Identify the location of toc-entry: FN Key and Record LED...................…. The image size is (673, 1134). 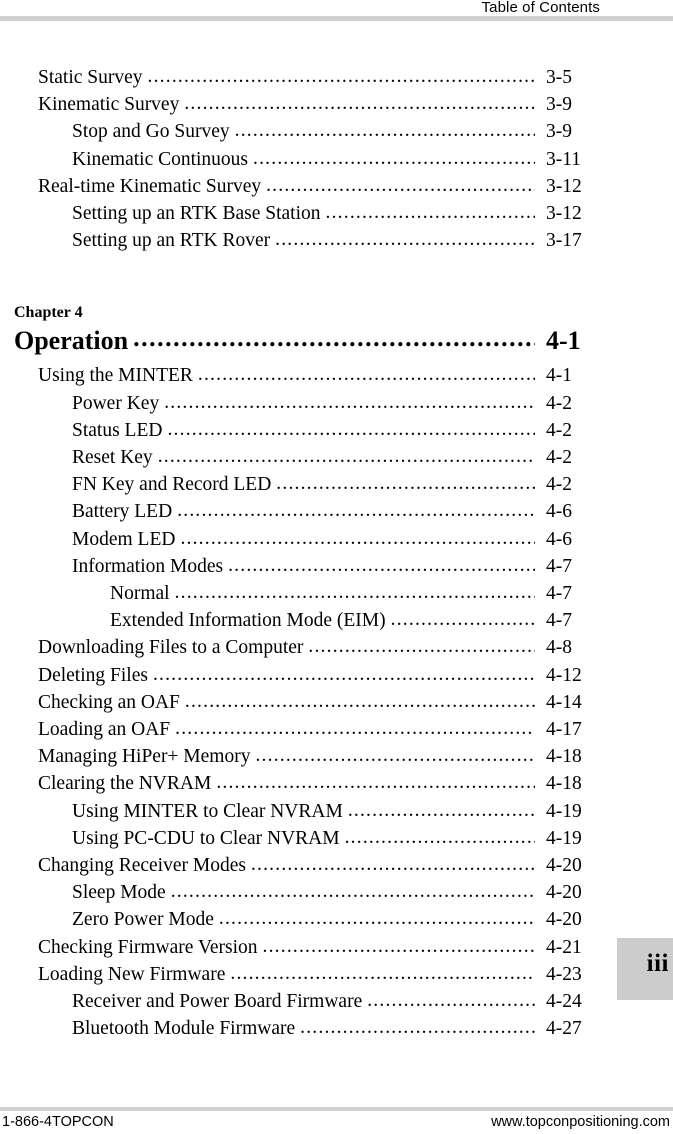
(336, 484).